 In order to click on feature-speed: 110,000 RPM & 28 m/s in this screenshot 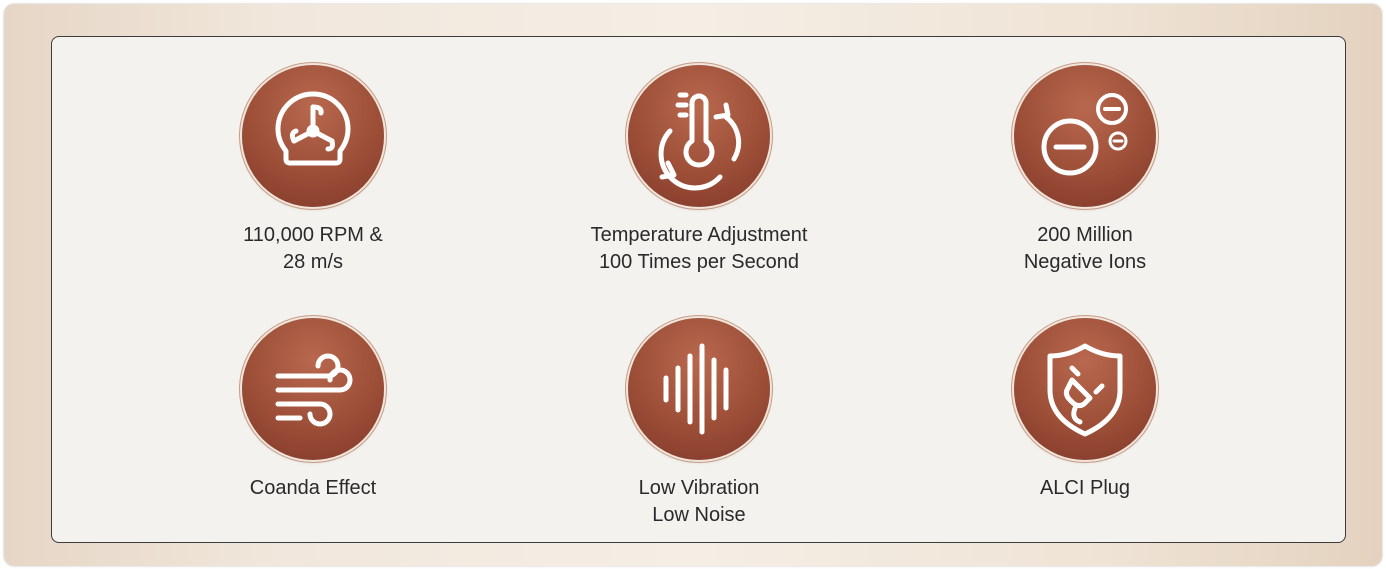, I will do `click(313, 175)`.